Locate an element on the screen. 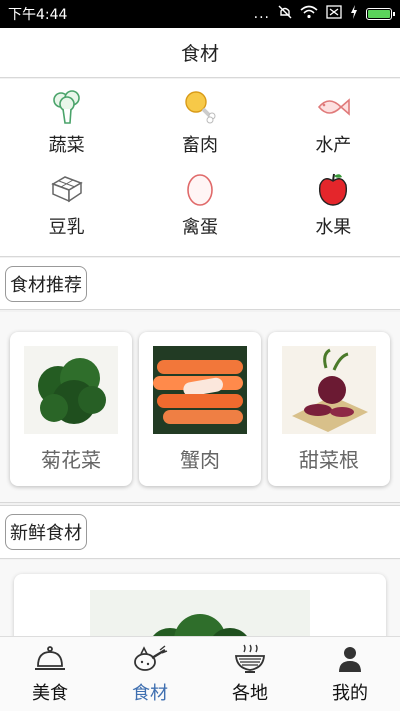  category-vegetables: 蔬菜 is located at coordinates (66, 128).